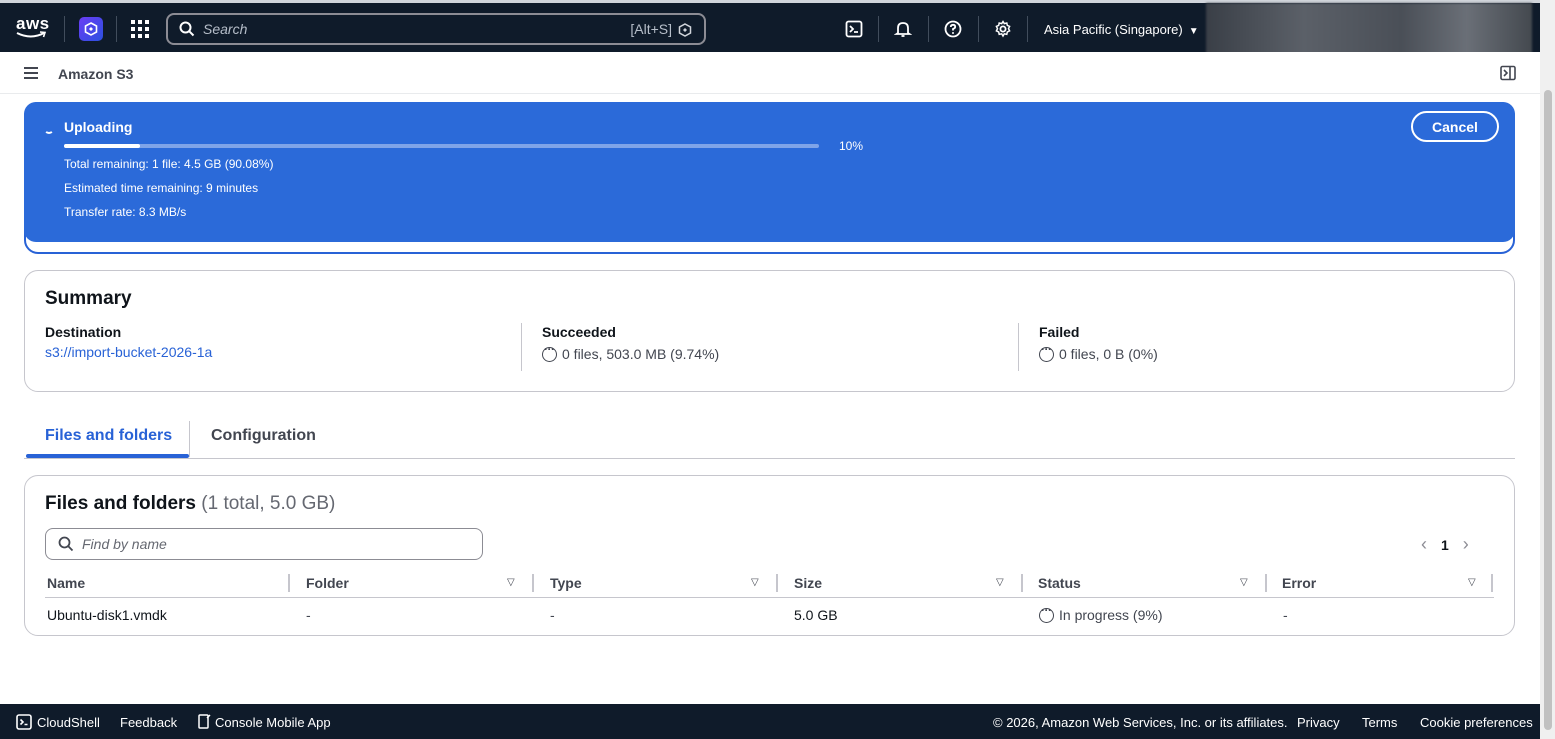 Image resolution: width=1555 pixels, height=739 pixels. I want to click on cell-status: In progress (9%), so click(1101, 613).